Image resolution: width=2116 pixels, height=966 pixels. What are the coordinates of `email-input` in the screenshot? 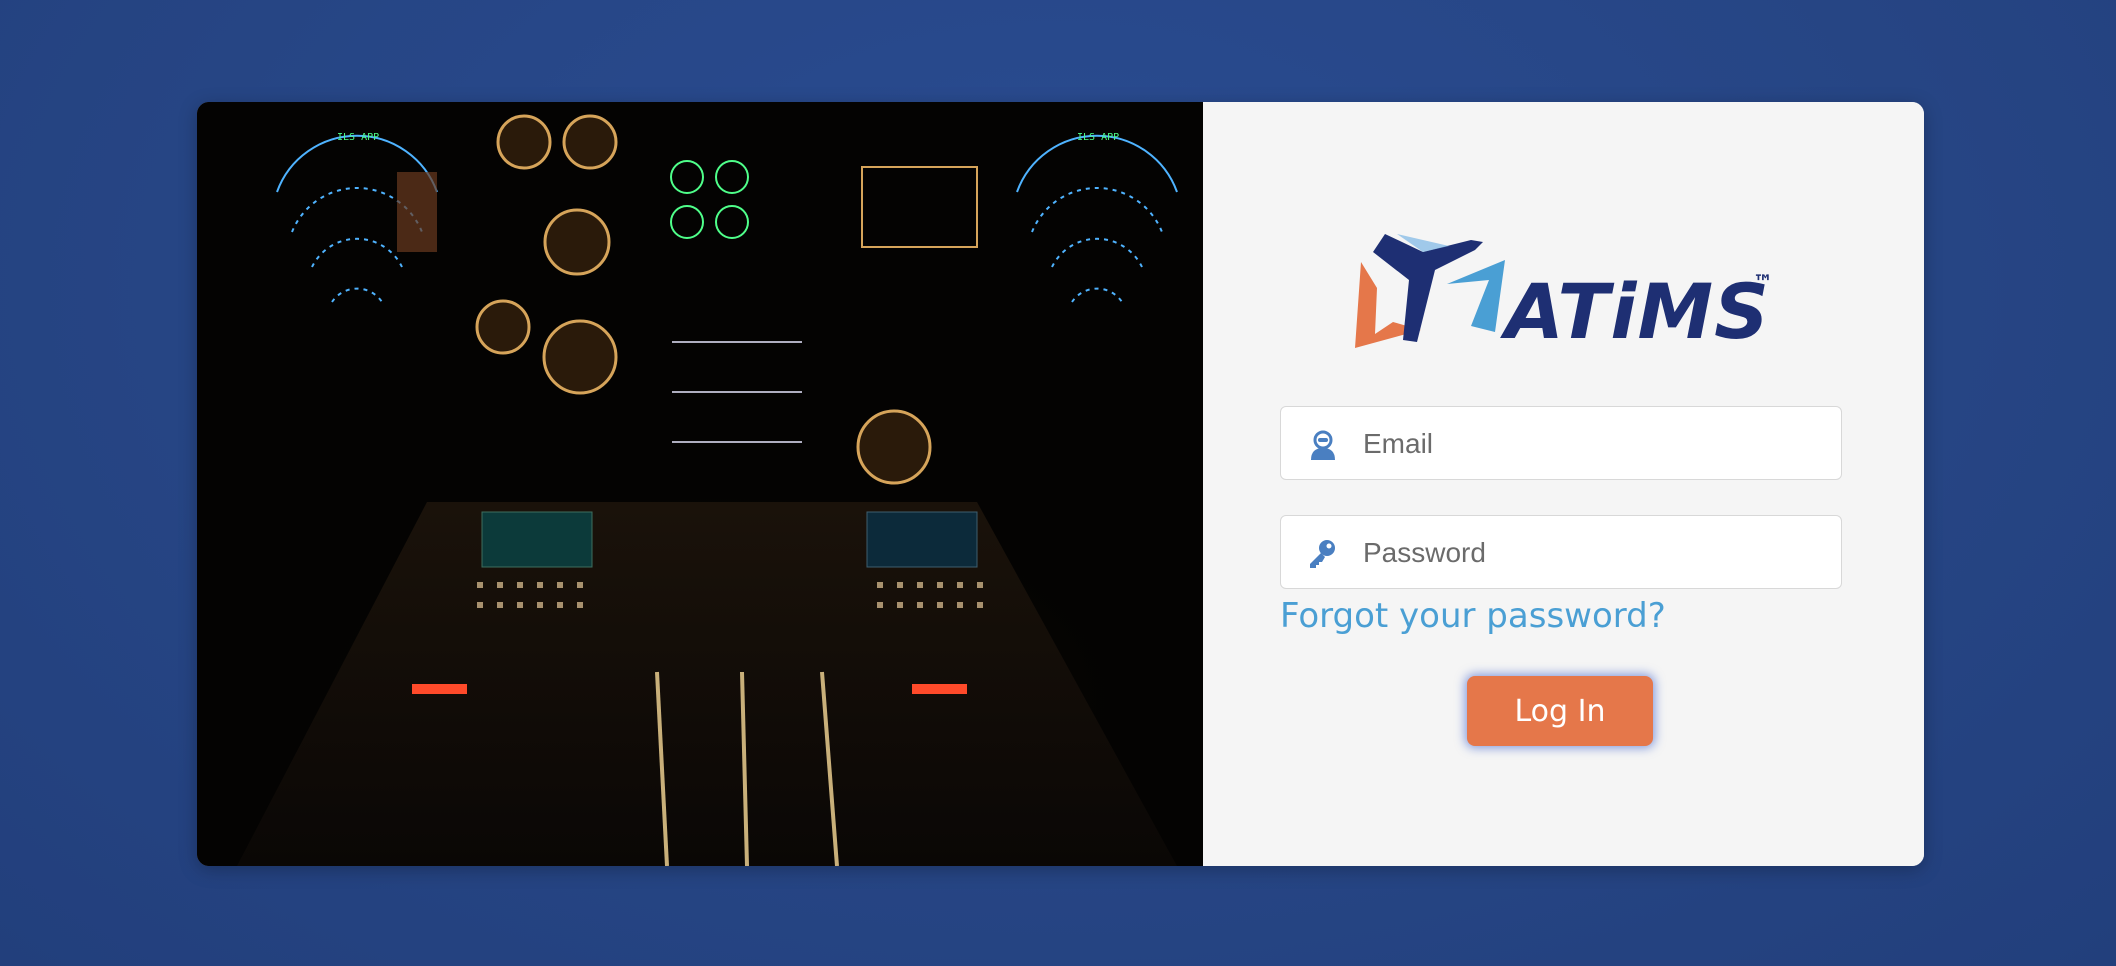 It's located at (1593, 444).